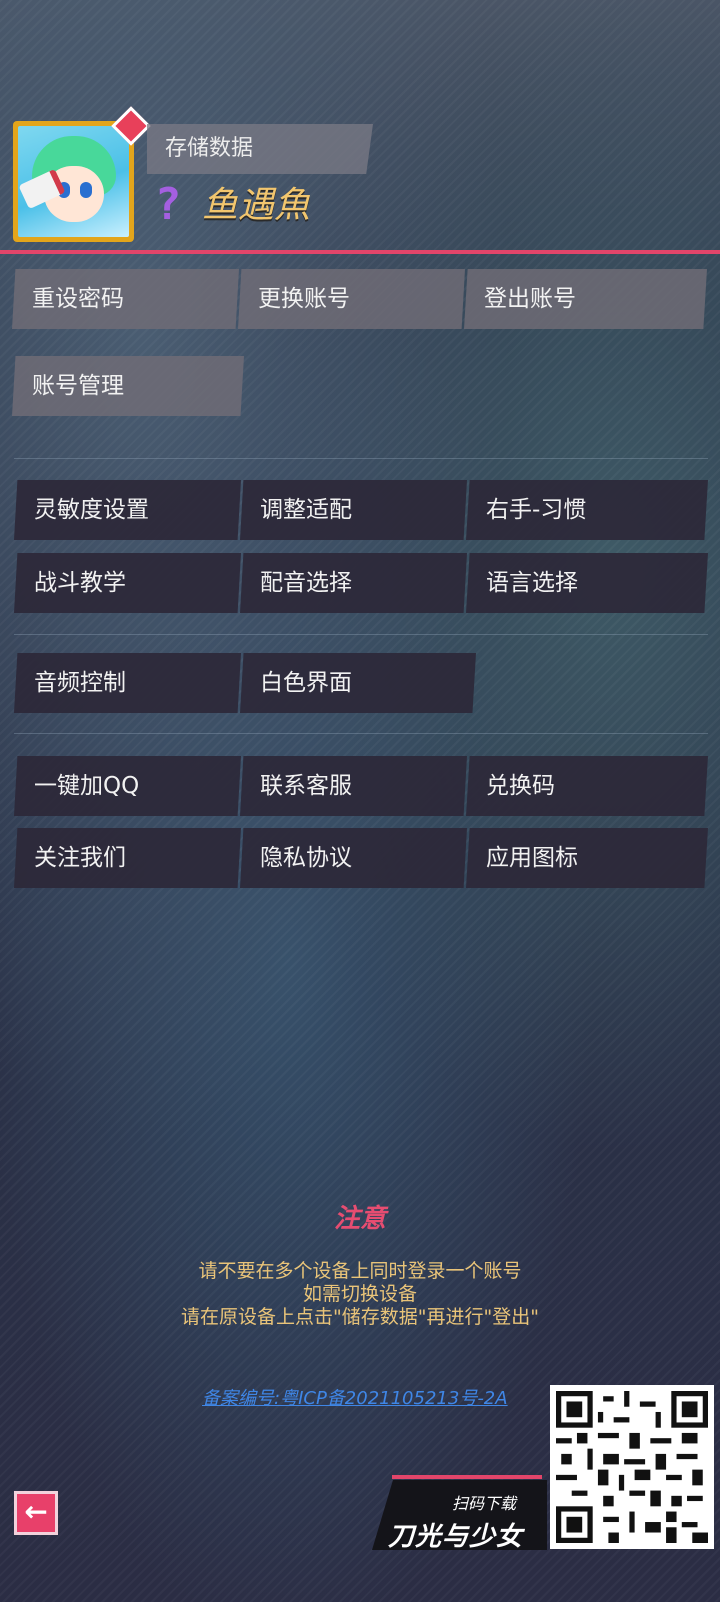  I want to click on qr-code-icon, so click(632, 1467).